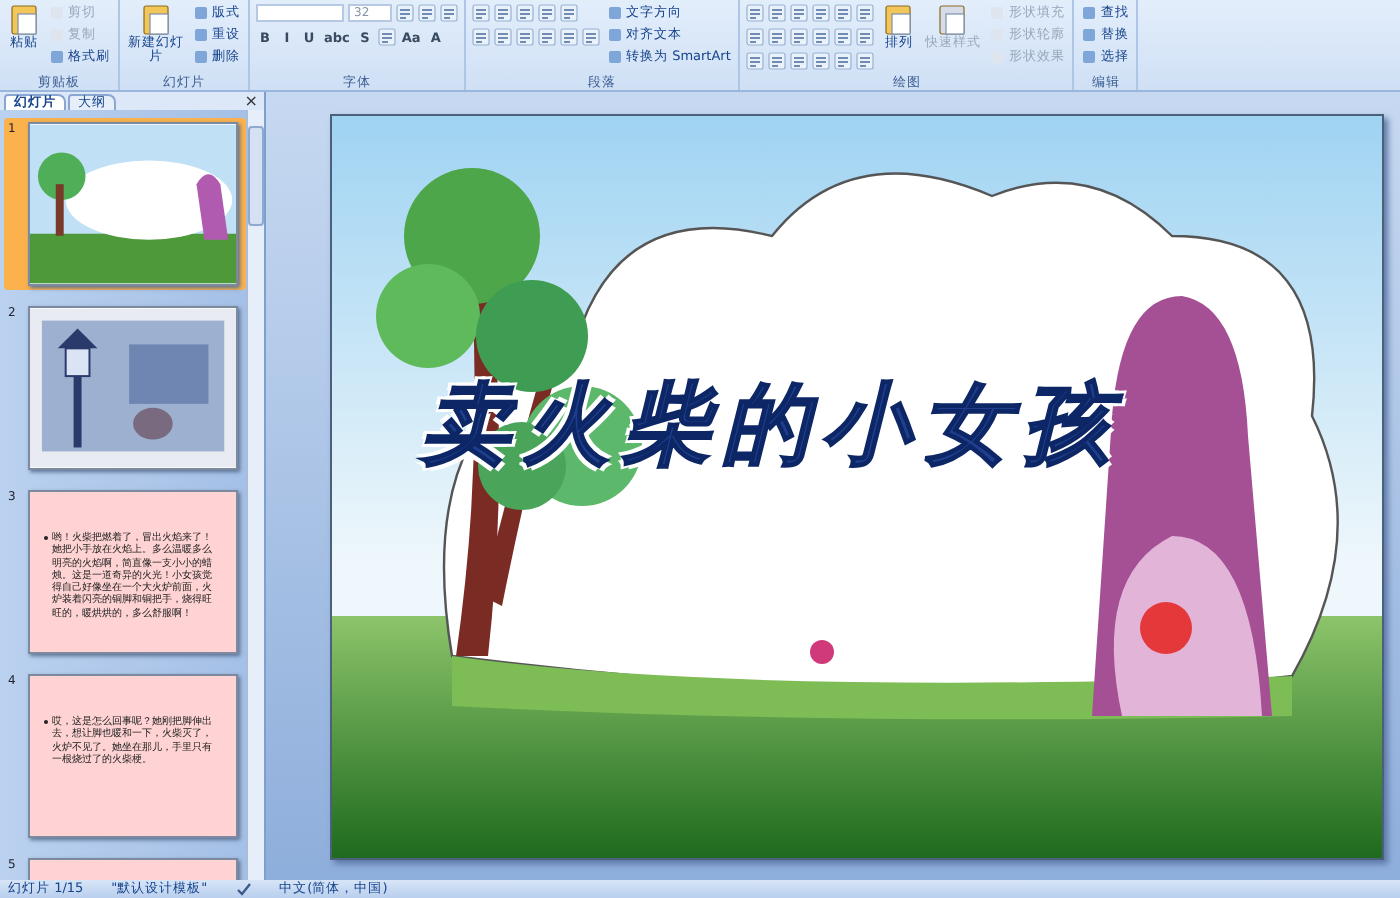 This screenshot has width=1400, height=898. What do you see at coordinates (300, 13) in the screenshot?
I see `font-name-field` at bounding box center [300, 13].